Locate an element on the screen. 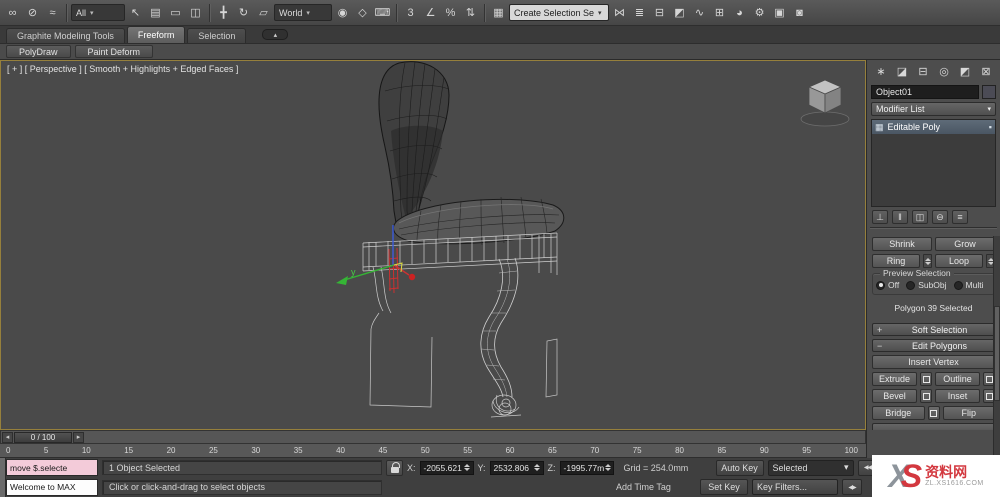 The width and height of the screenshot is (1000, 497). reference-coordinate-system-dropdown: World ▾ is located at coordinates (303, 12).